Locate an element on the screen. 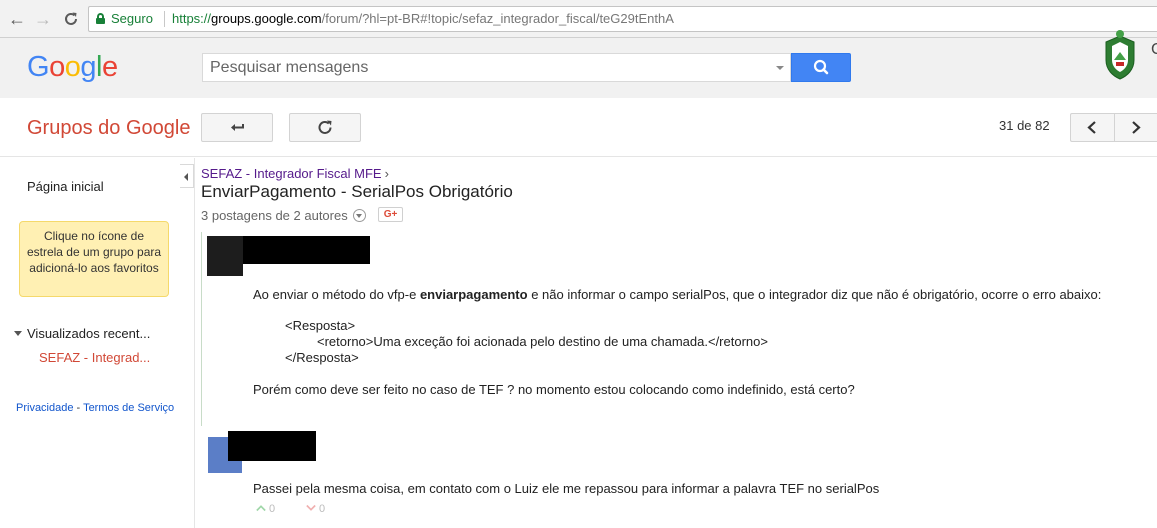  pager is located at coordinates (1113, 127).